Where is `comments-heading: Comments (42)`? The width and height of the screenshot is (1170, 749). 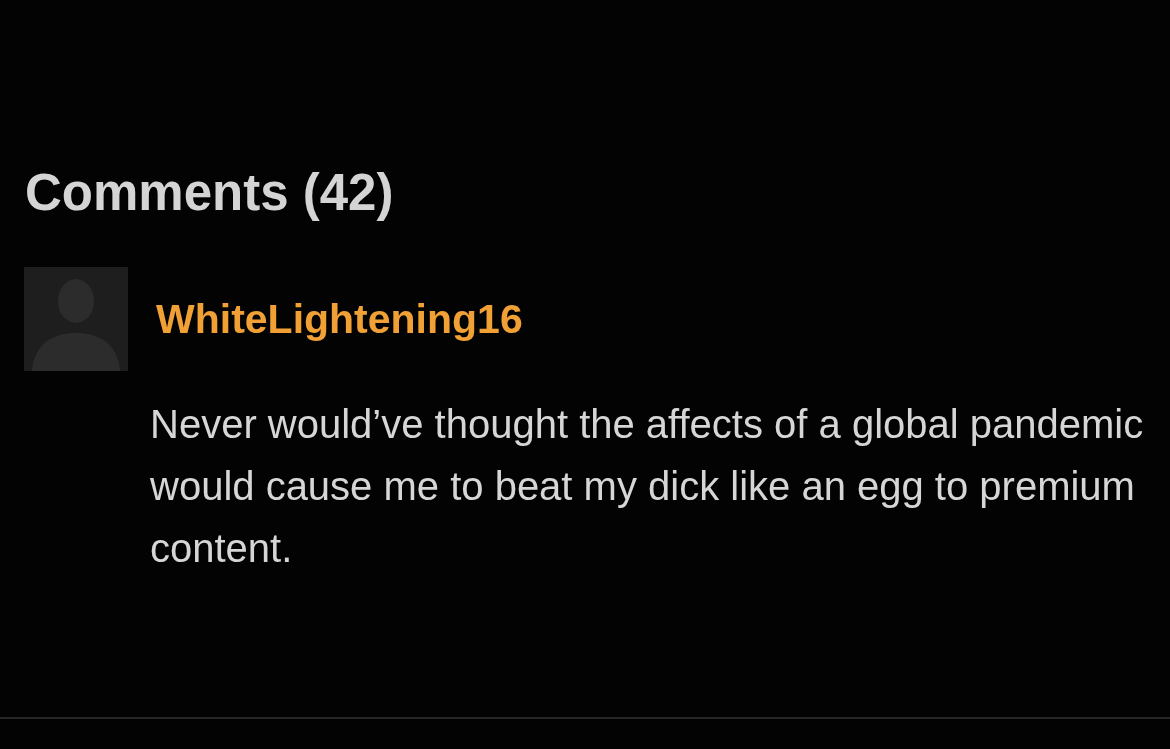 comments-heading: Comments (42) is located at coordinates (210, 193).